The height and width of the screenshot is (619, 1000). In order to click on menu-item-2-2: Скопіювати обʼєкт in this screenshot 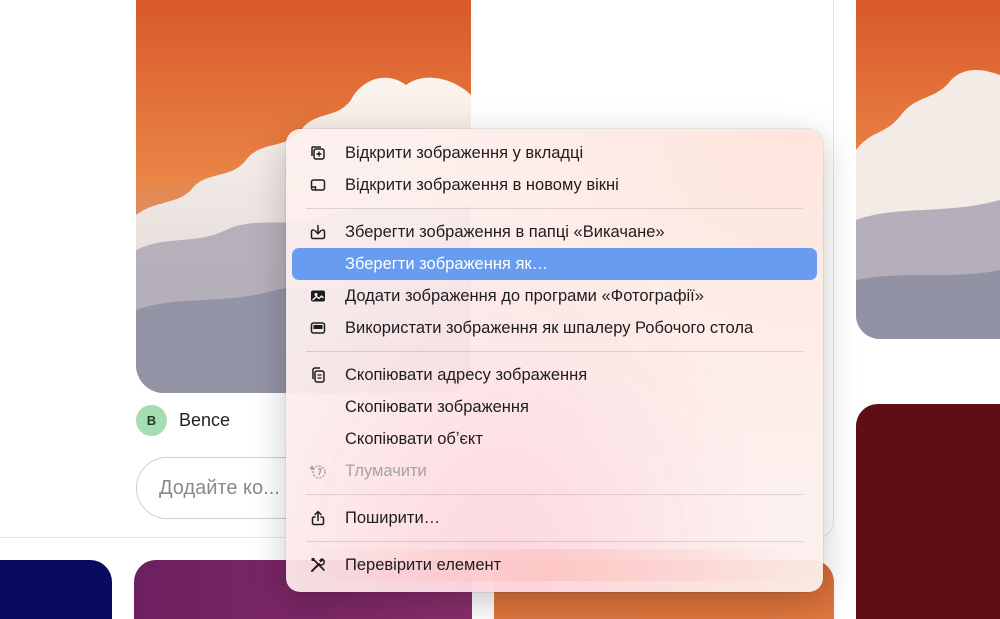, I will do `click(554, 439)`.